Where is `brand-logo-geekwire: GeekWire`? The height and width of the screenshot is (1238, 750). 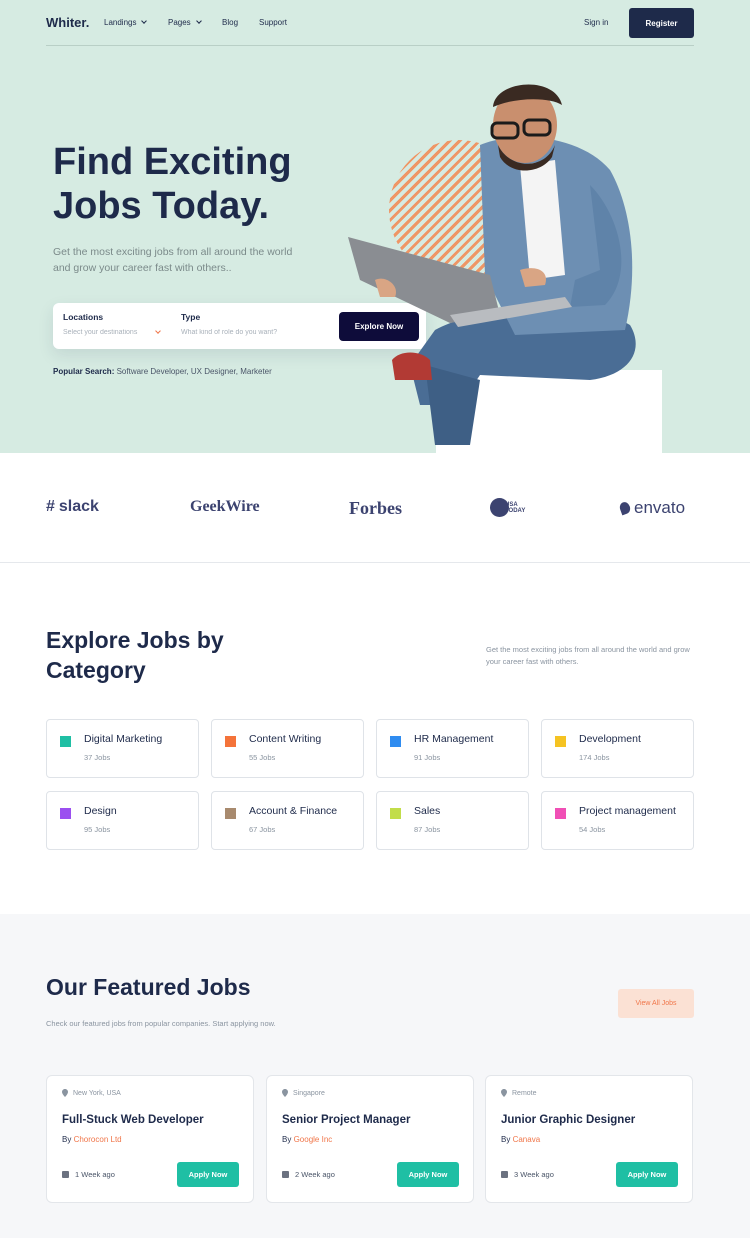
brand-logo-geekwire: GeekWire is located at coordinates (225, 506).